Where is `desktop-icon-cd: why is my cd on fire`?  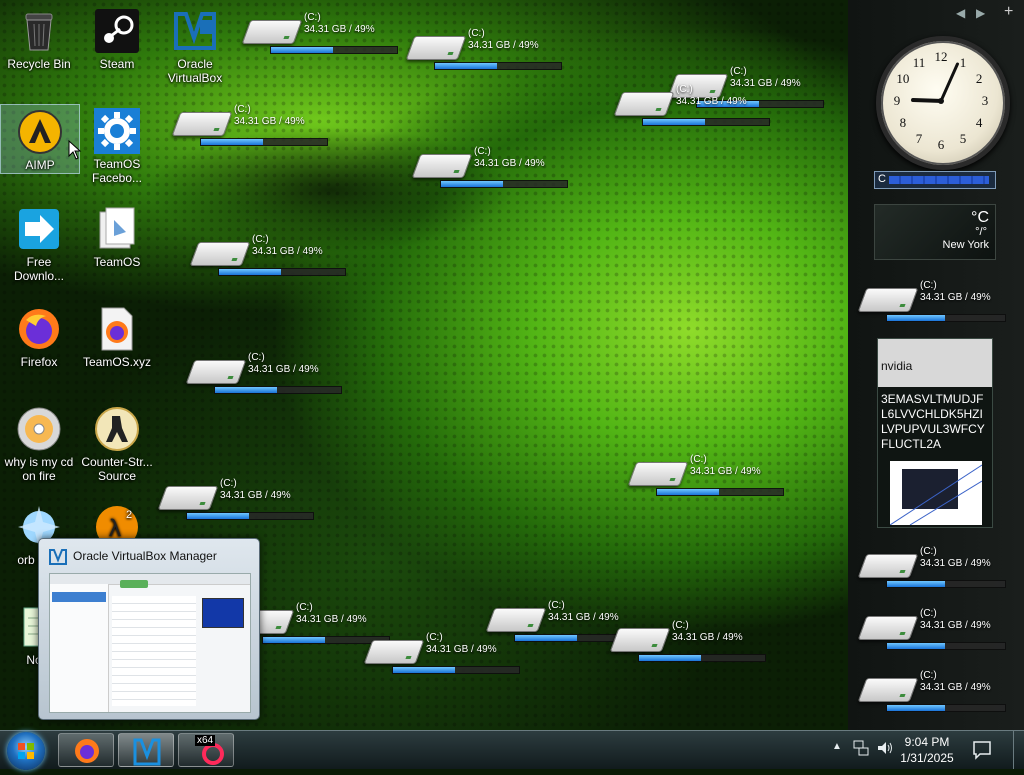 desktop-icon-cd: why is my cd on fire is located at coordinates (39, 442).